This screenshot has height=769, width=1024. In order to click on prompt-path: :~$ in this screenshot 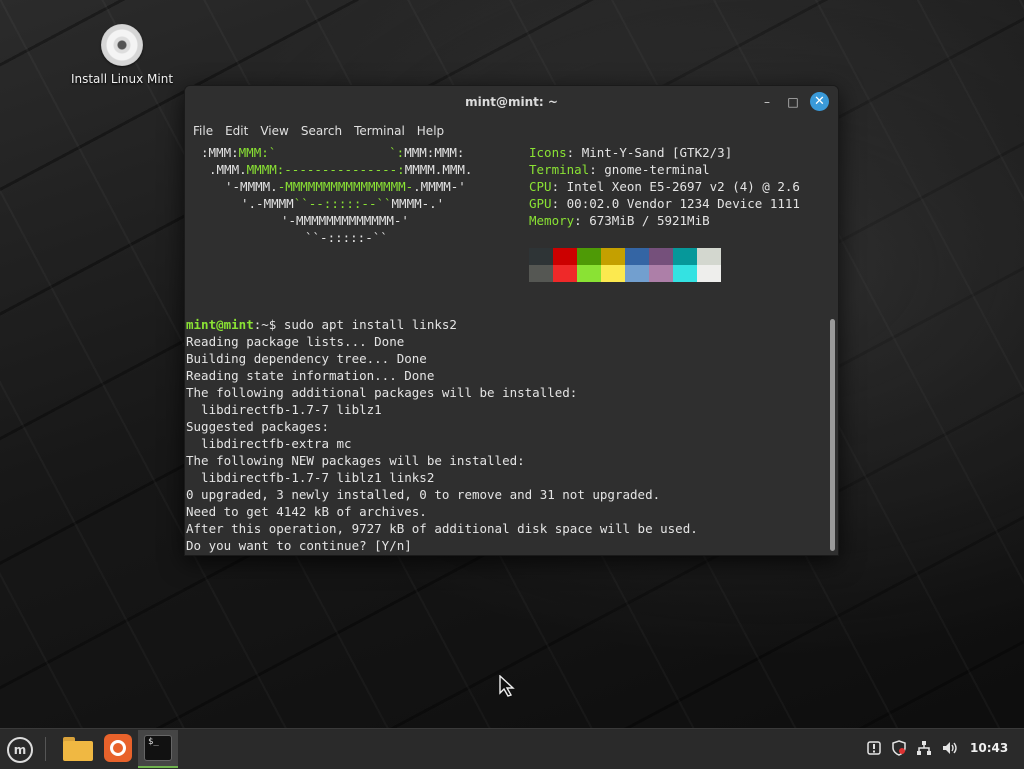, I will do `click(268, 324)`.